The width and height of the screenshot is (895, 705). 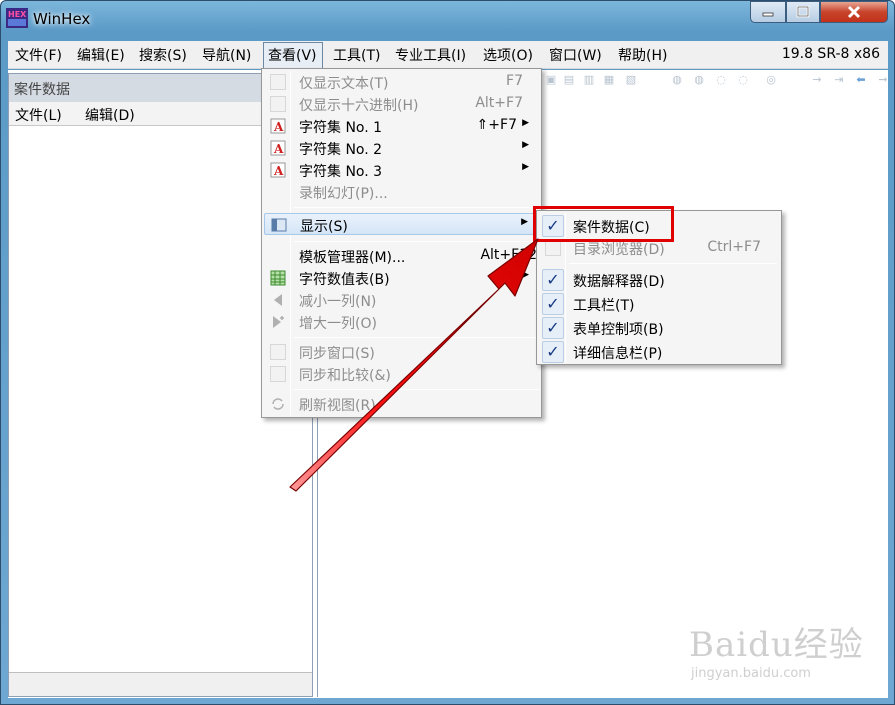 What do you see at coordinates (776, 645) in the screenshot?
I see `watermark-logo-text: Baidu经验` at bounding box center [776, 645].